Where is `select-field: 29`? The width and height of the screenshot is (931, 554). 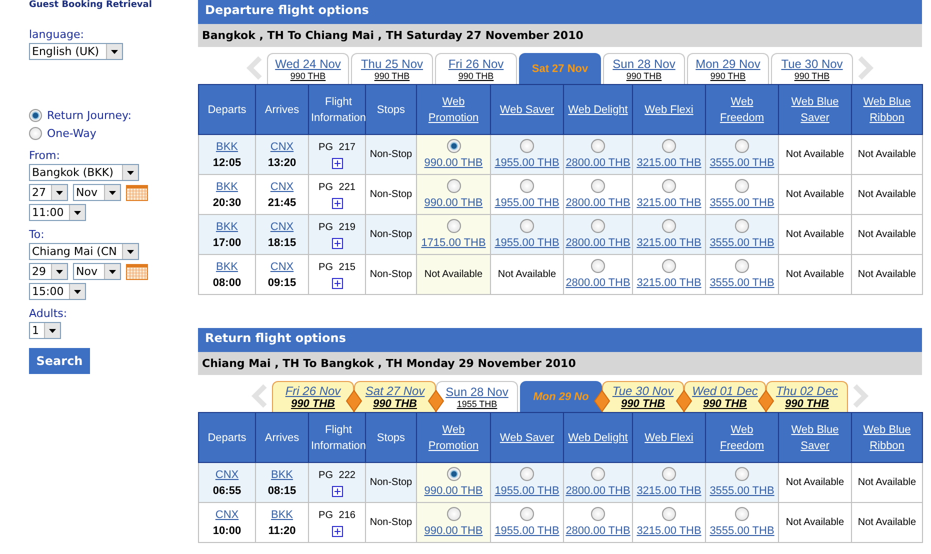 select-field: 29 is located at coordinates (48, 271).